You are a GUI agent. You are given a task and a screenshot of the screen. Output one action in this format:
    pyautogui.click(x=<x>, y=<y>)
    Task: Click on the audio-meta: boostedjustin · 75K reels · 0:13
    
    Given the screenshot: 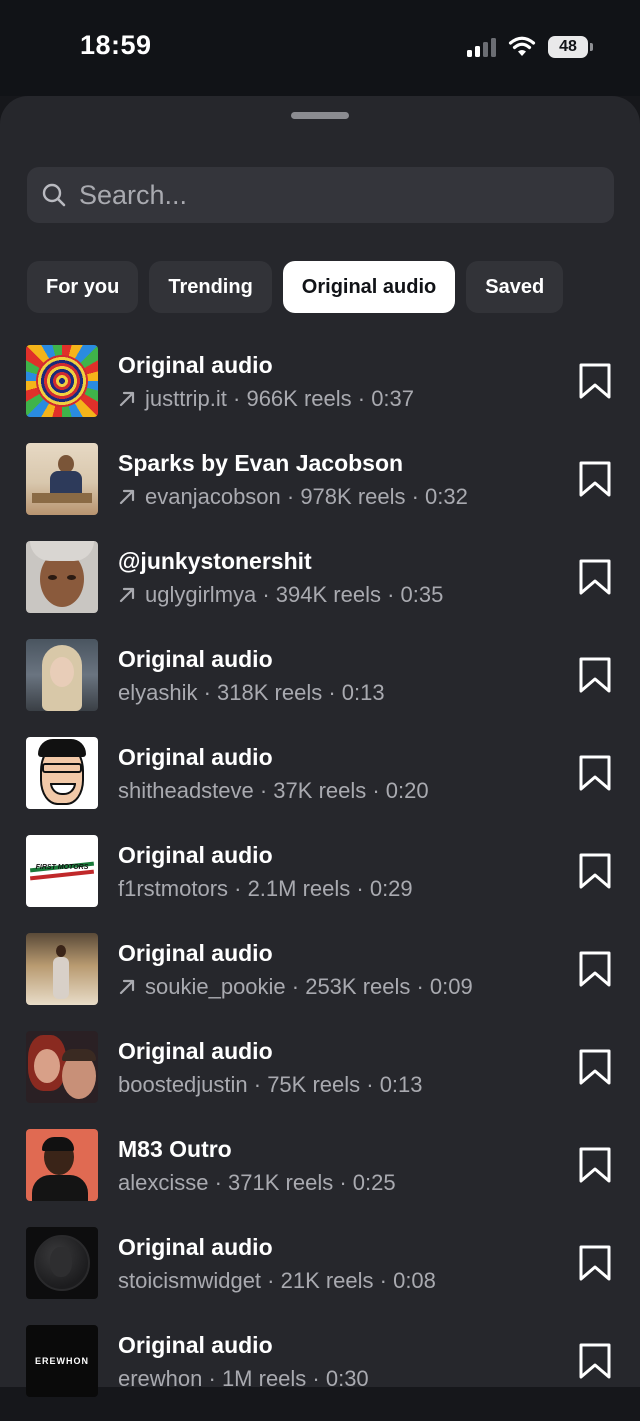 What is the action you would take?
    pyautogui.click(x=270, y=1085)
    